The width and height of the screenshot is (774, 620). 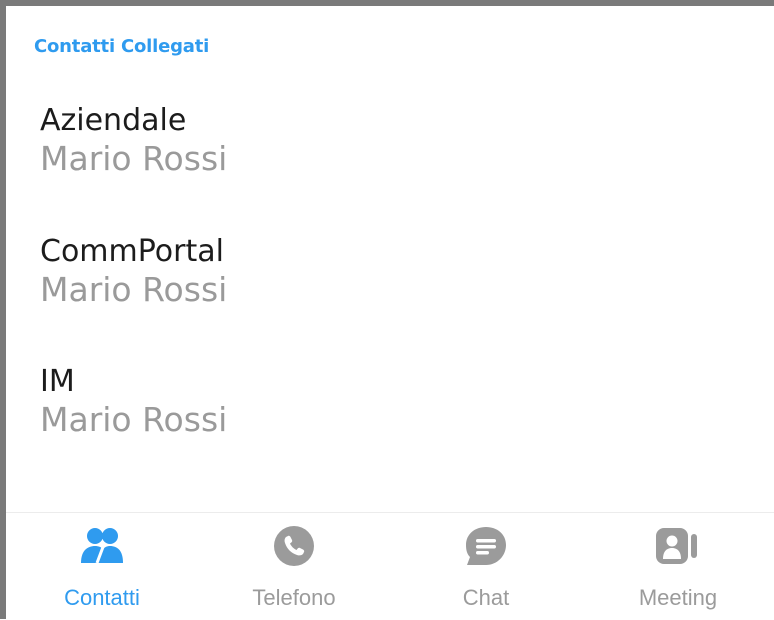 I want to click on entry-type-label: CommPortal, so click(x=132, y=251).